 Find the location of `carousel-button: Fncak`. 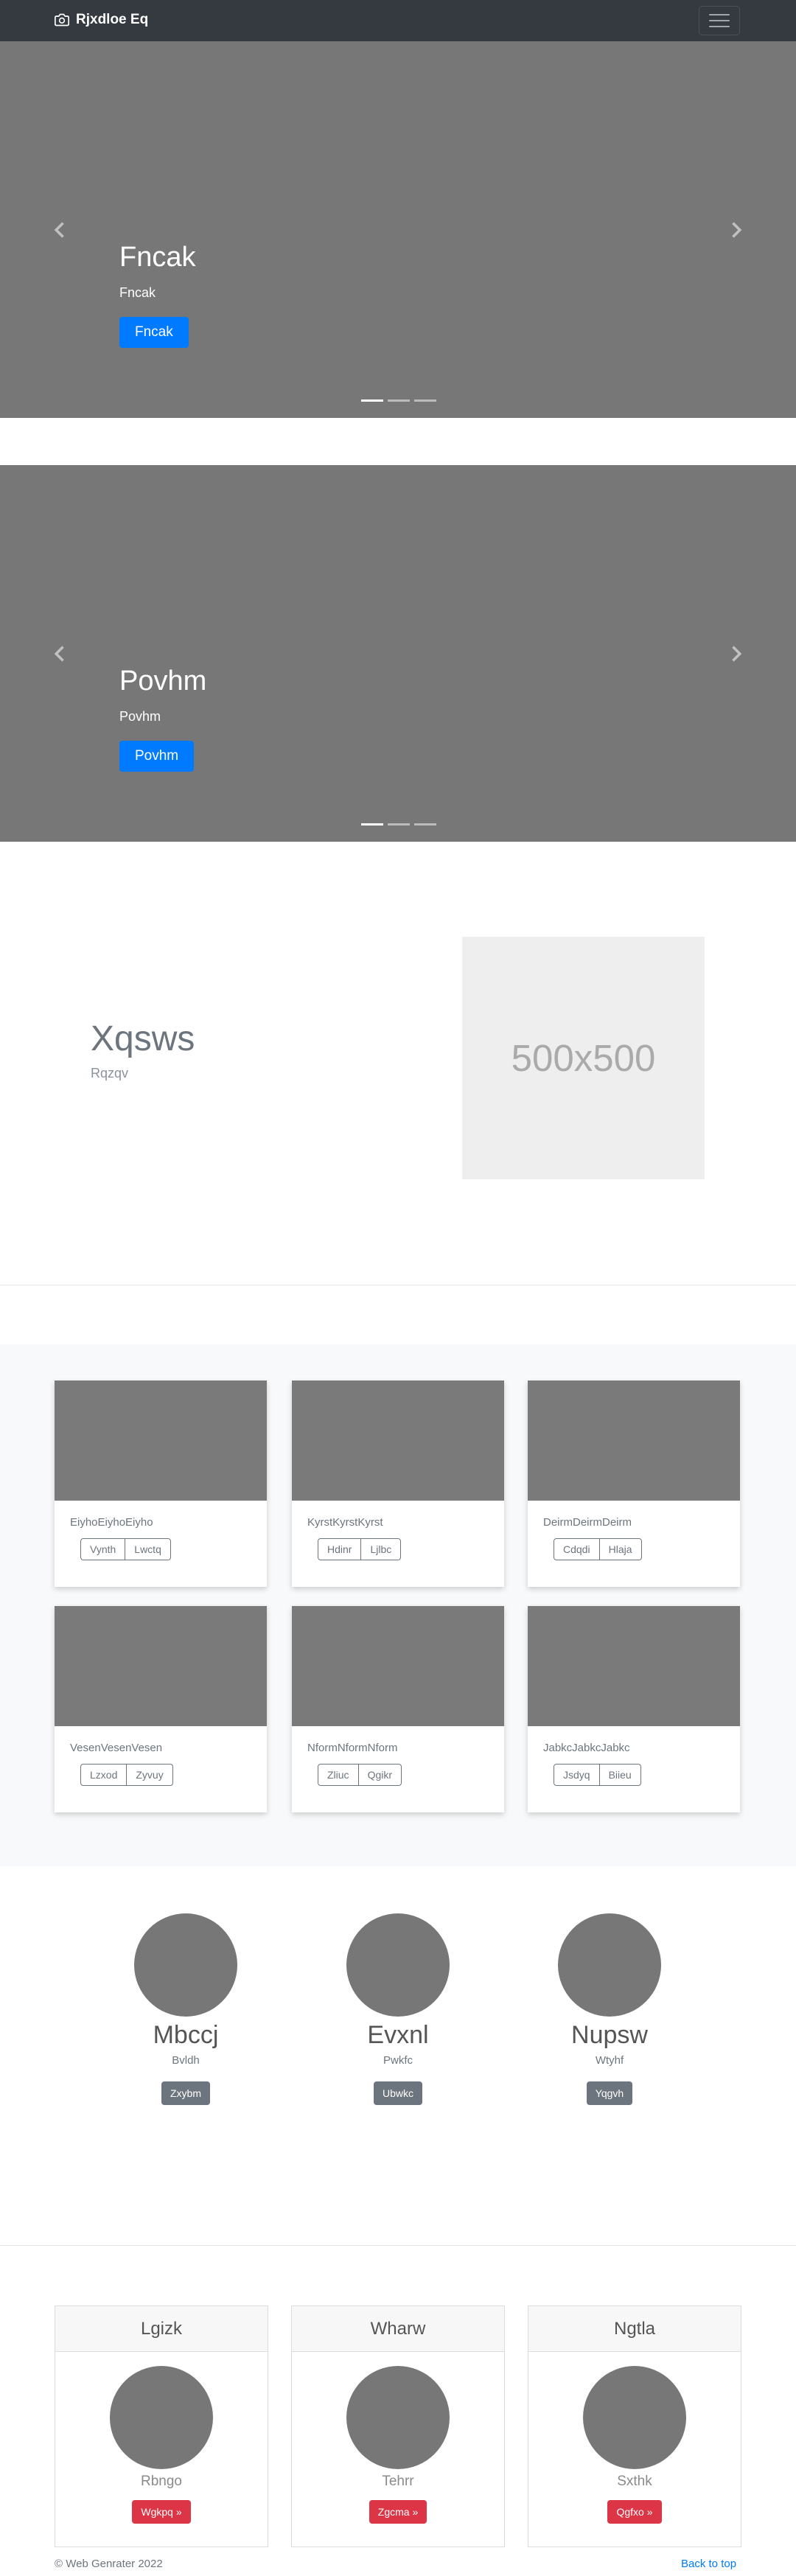

carousel-button: Fncak is located at coordinates (154, 332).